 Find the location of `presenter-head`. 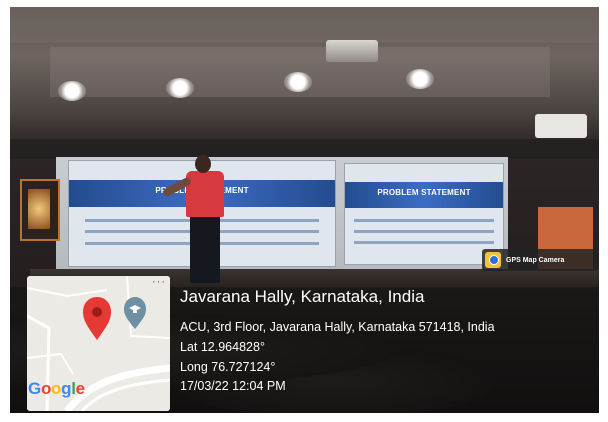

presenter-head is located at coordinates (203, 164).